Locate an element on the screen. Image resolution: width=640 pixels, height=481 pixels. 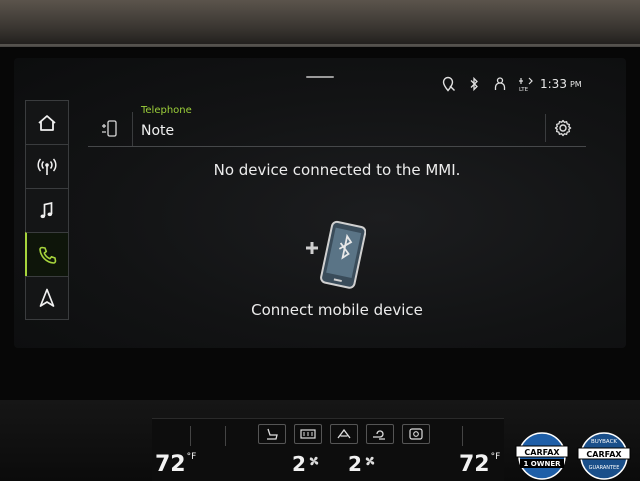
dashboard-trim is located at coordinates (320, 23).